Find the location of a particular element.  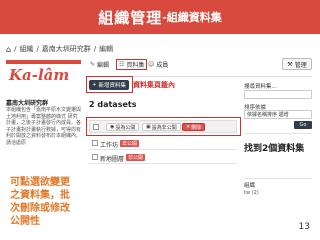

admin-button: ⚒ 管理 is located at coordinates (297, 64).